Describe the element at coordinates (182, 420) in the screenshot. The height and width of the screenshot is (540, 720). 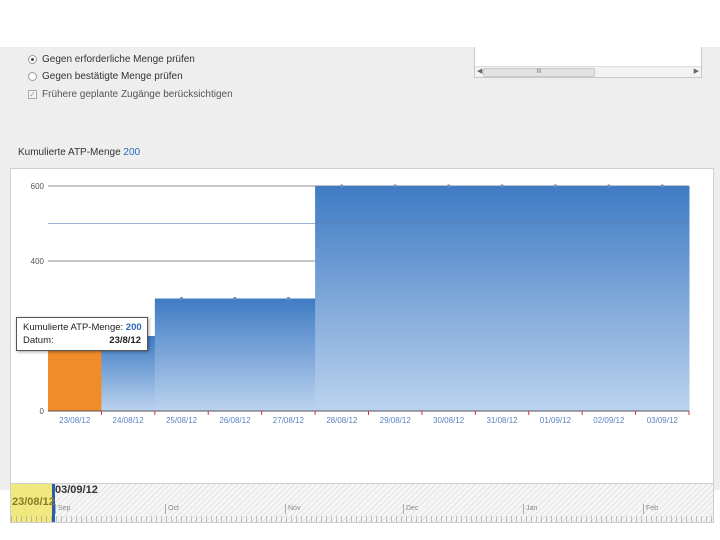
I see `x-tick-label: 25/08/12` at that location.